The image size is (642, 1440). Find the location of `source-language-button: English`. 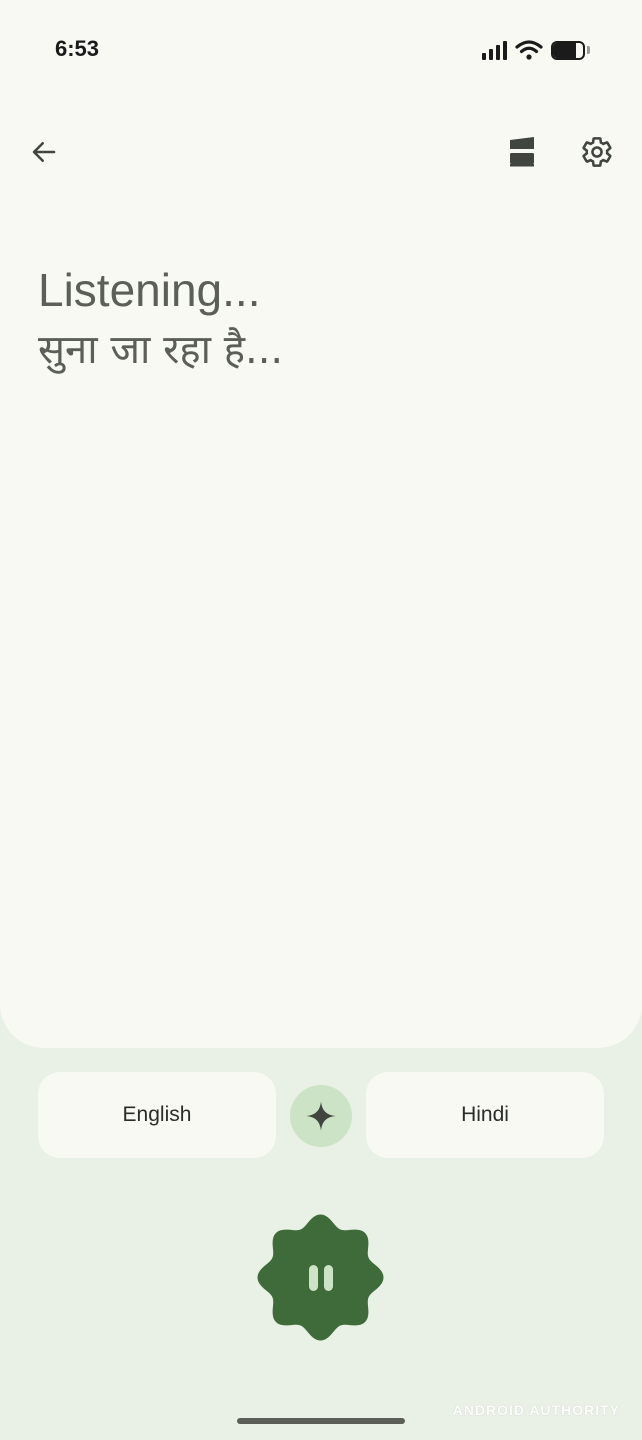

source-language-button: English is located at coordinates (157, 1115).